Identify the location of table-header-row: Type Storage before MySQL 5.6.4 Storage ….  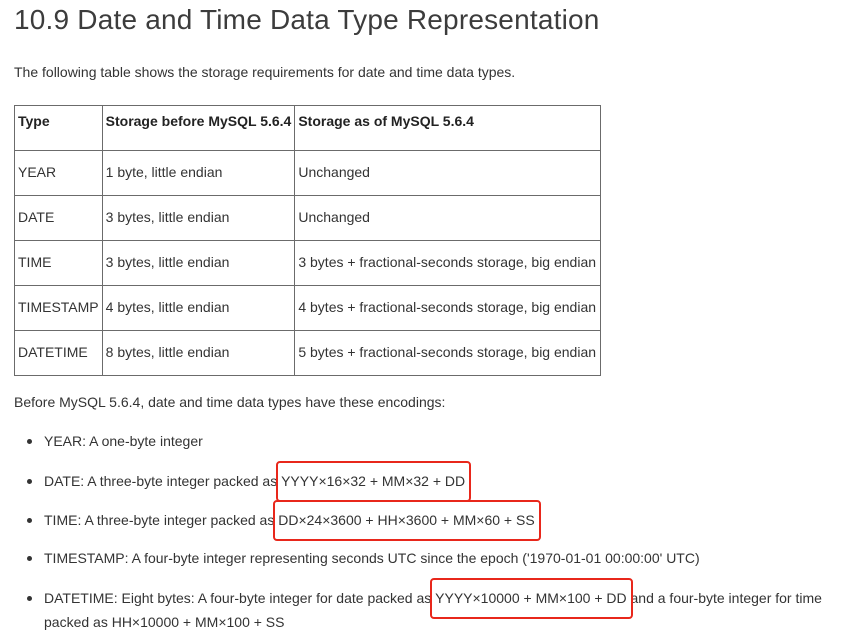
(308, 128).